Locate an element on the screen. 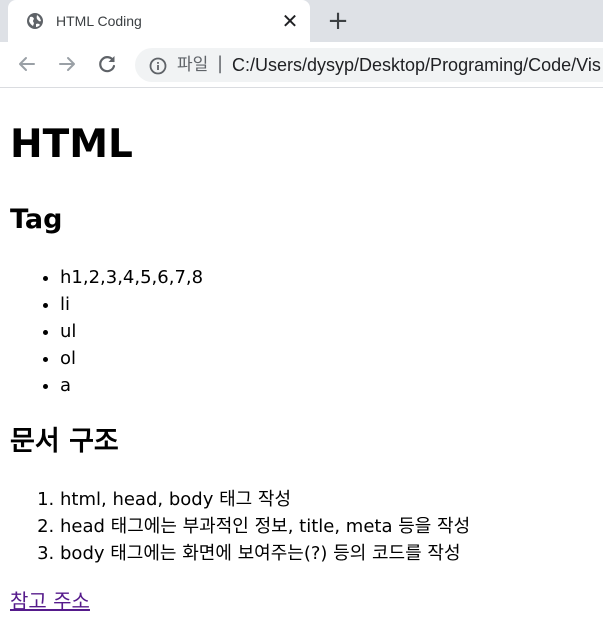 This screenshot has width=603, height=637. tab-strip: HTML Coding ✕ + is located at coordinates (301, 21).